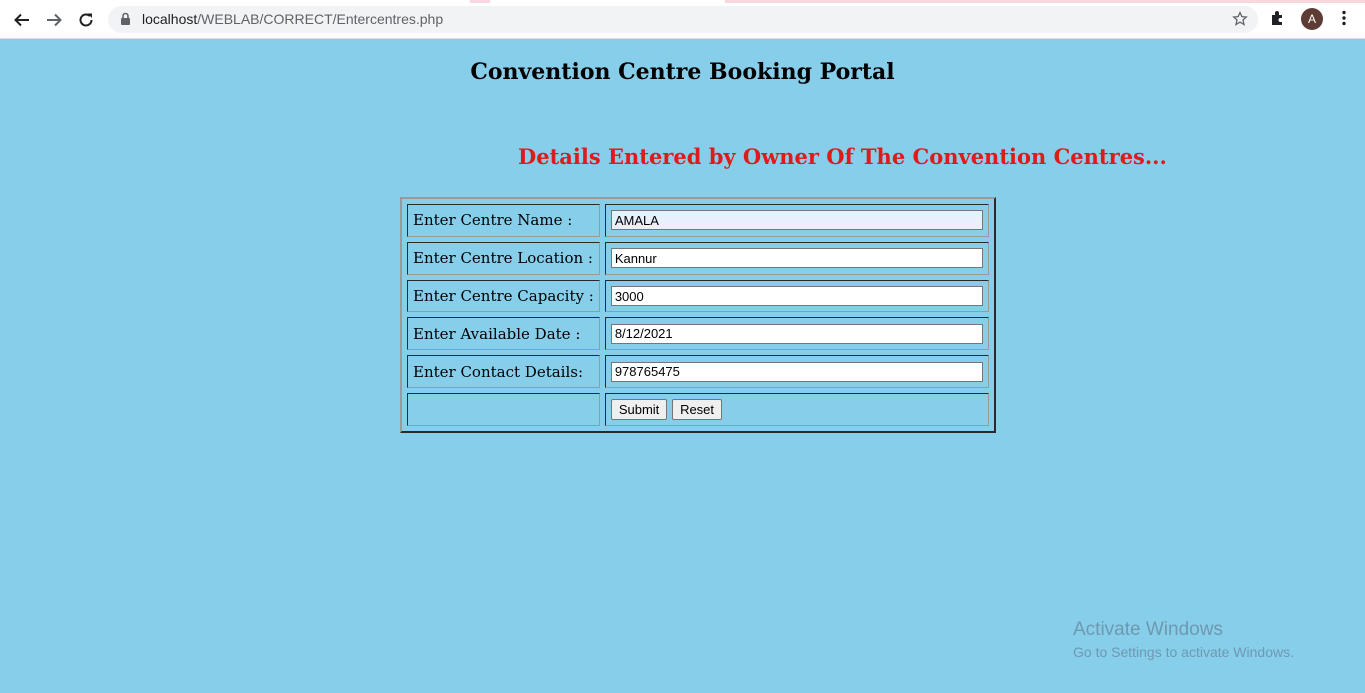 This screenshot has width=1365, height=693. What do you see at coordinates (1278, 18) in the screenshot?
I see `puzzle-icon` at bounding box center [1278, 18].